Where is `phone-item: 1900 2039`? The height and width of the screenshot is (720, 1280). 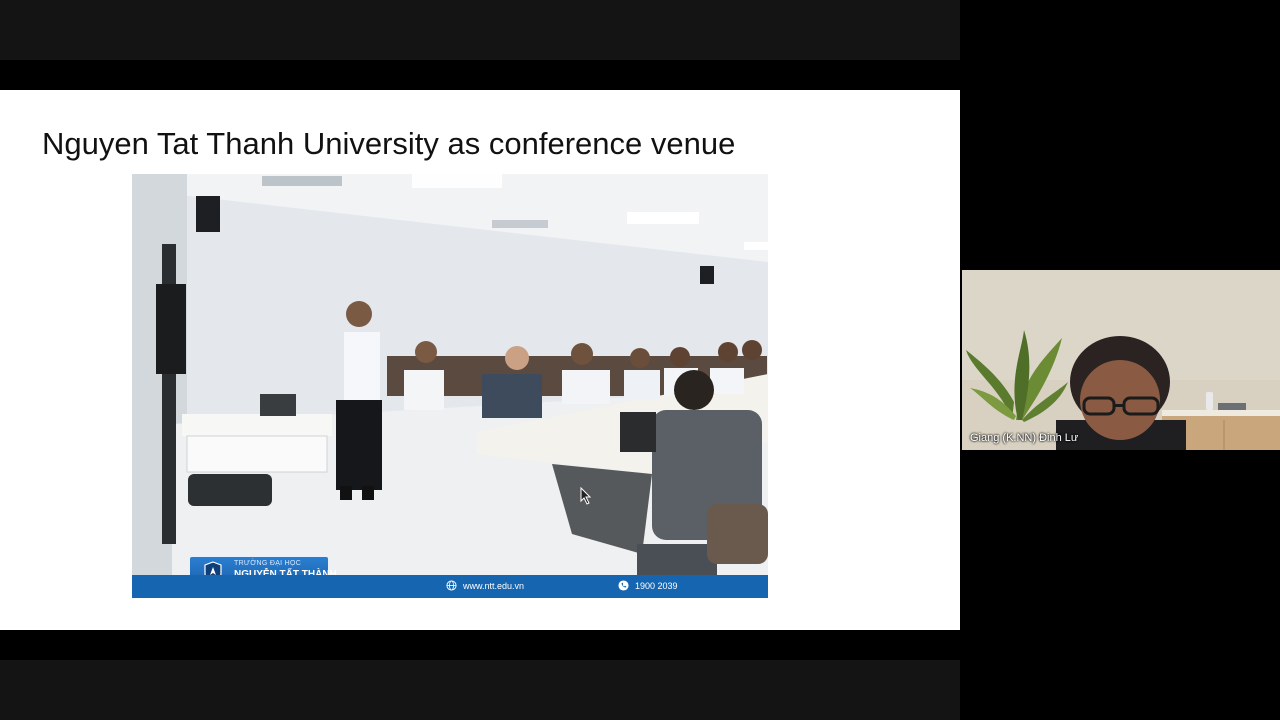 phone-item: 1900 2039 is located at coordinates (648, 585).